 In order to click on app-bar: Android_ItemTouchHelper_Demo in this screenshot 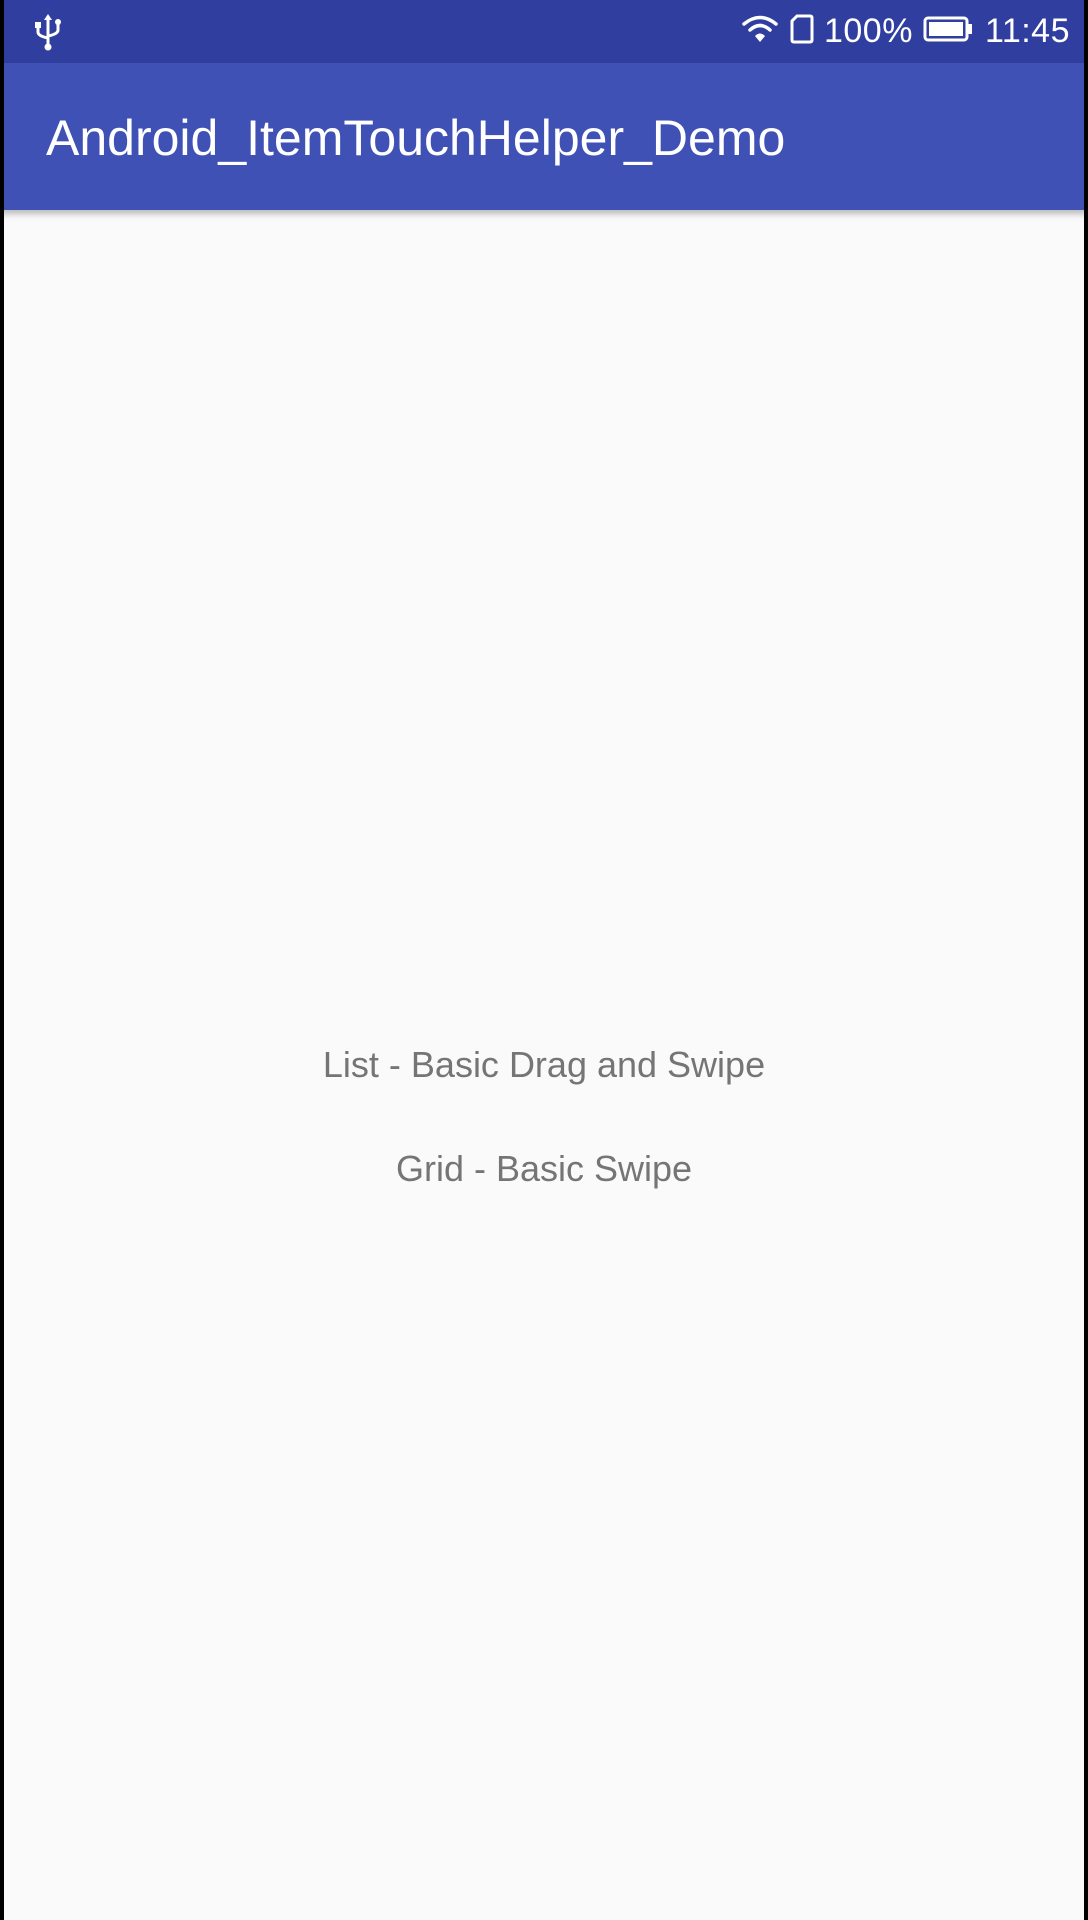, I will do `click(544, 136)`.